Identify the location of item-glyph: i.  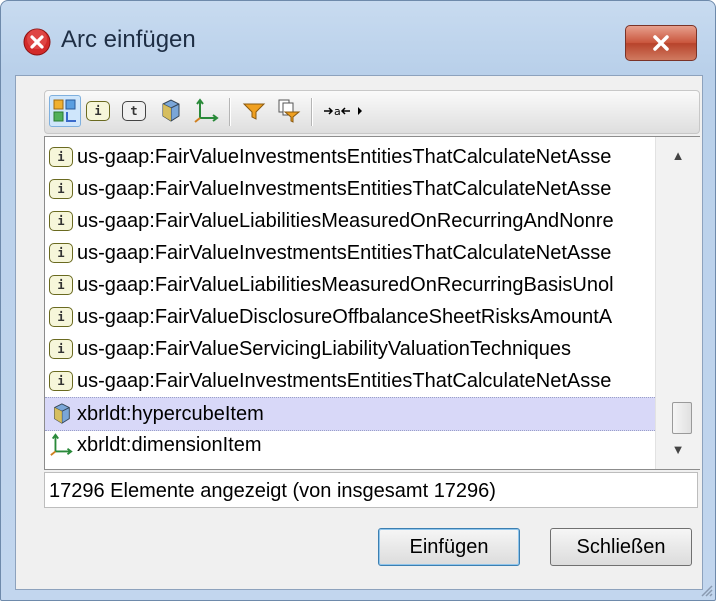
(98, 111).